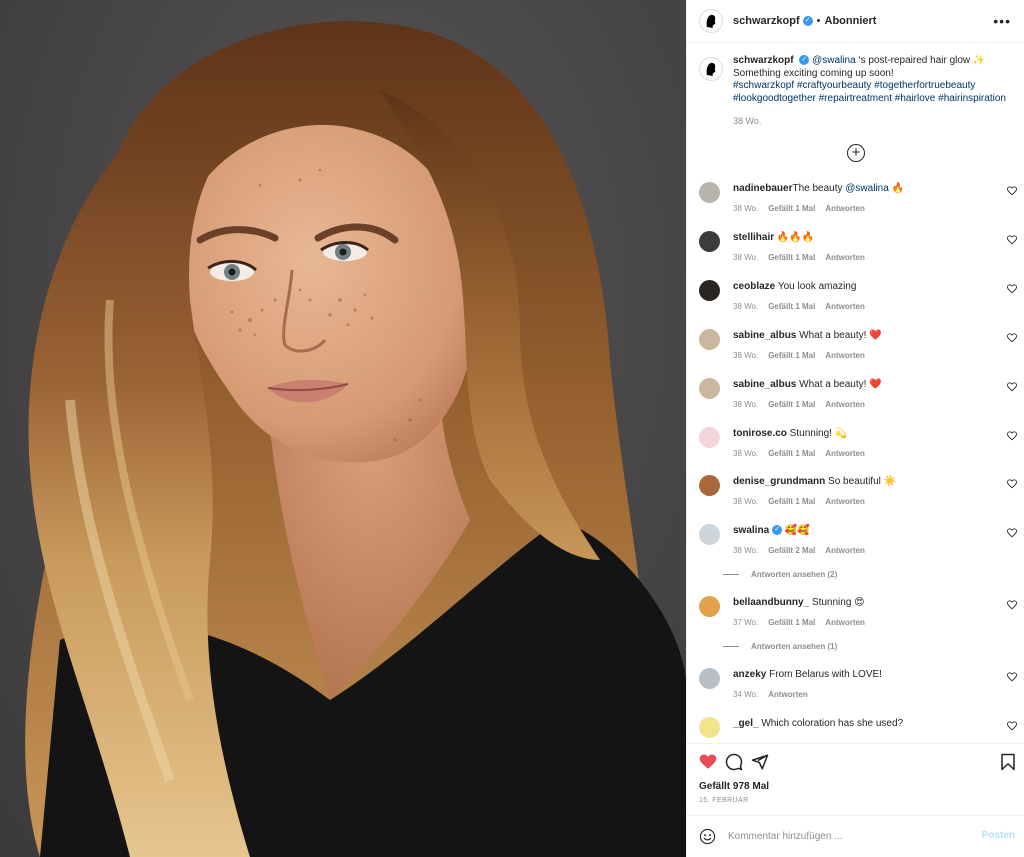 This screenshot has width=1024, height=857. What do you see at coordinates (746, 723) in the screenshot?
I see `comment-username: _gel_` at bounding box center [746, 723].